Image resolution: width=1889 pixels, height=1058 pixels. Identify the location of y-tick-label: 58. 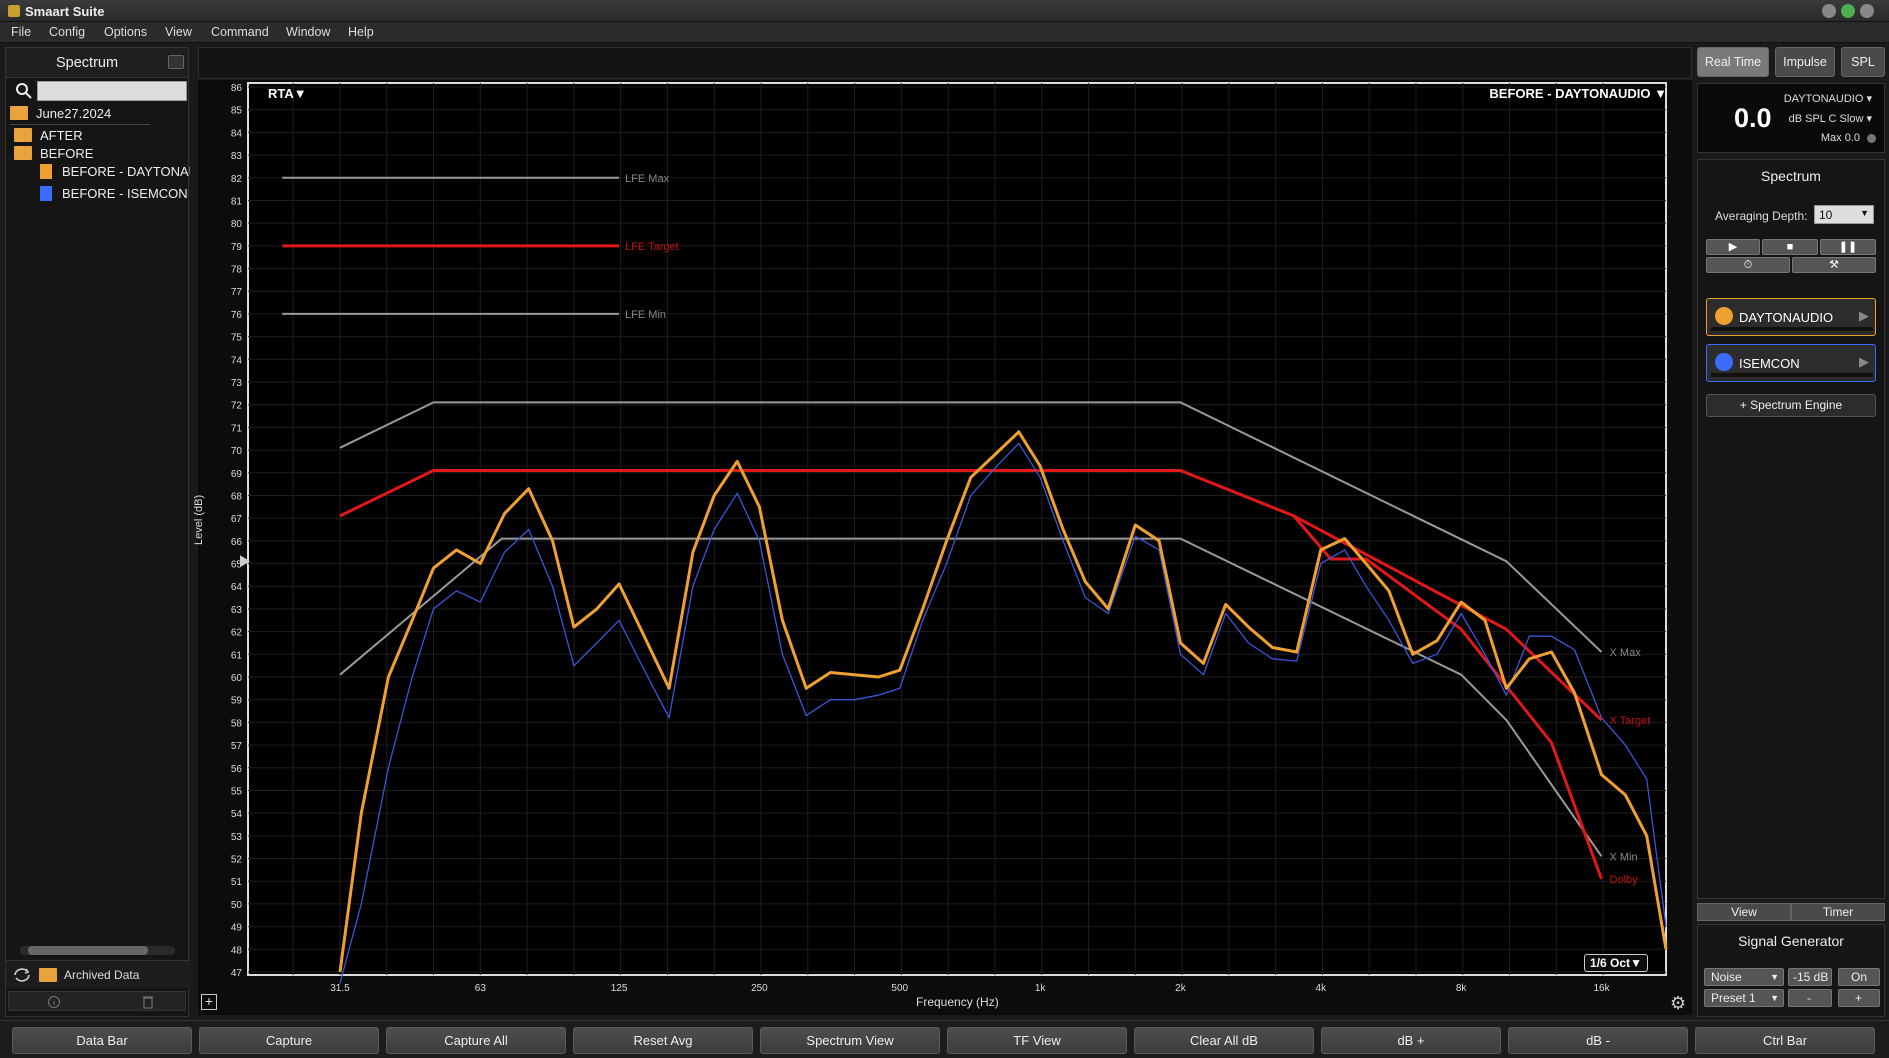
(237, 723).